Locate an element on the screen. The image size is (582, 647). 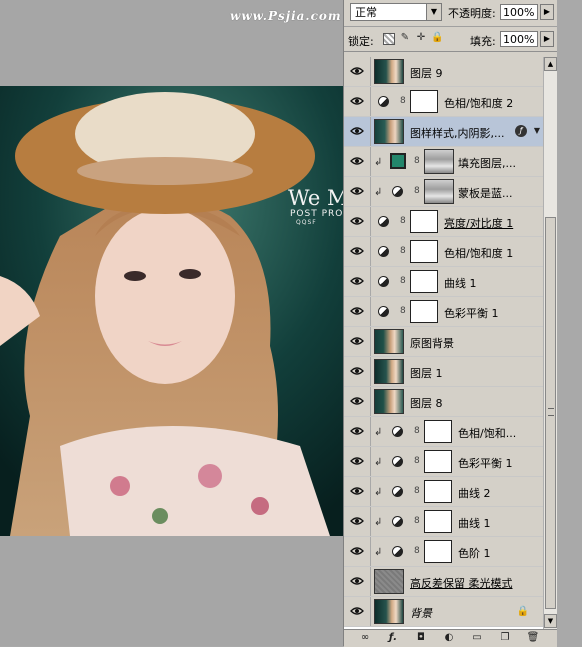
opacity-input: 100% is located at coordinates (519, 12).